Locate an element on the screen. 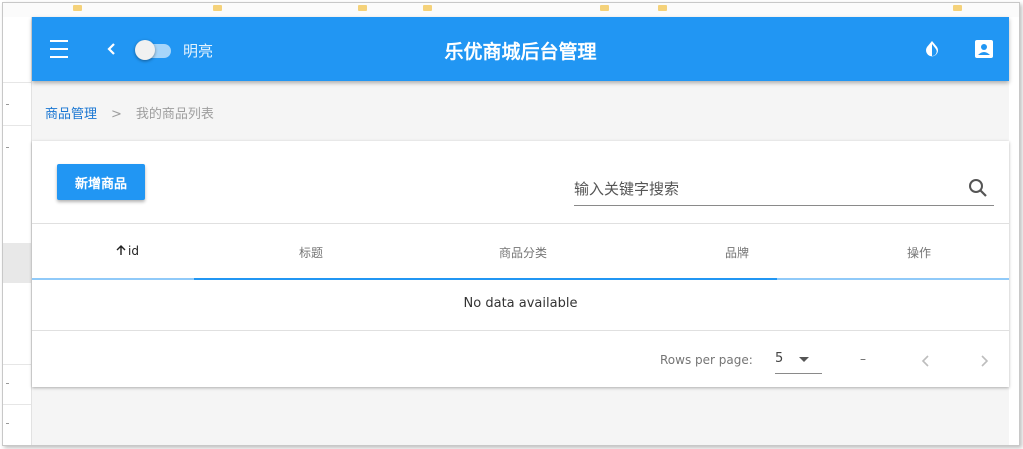 The image size is (1023, 449). previous-page-icon is located at coordinates (926, 361).